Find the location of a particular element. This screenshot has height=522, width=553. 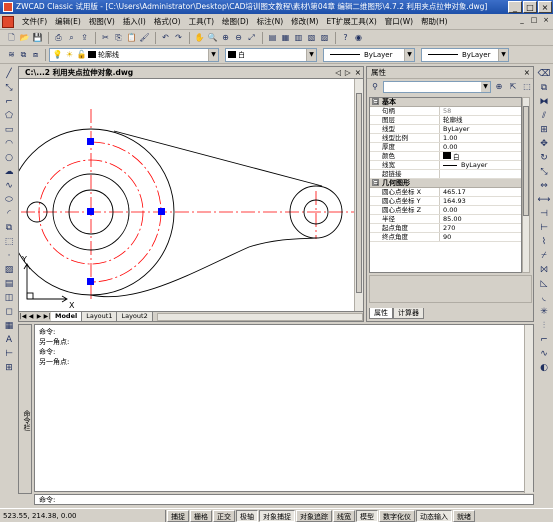

menu-view: 视图(V) is located at coordinates (102, 21).